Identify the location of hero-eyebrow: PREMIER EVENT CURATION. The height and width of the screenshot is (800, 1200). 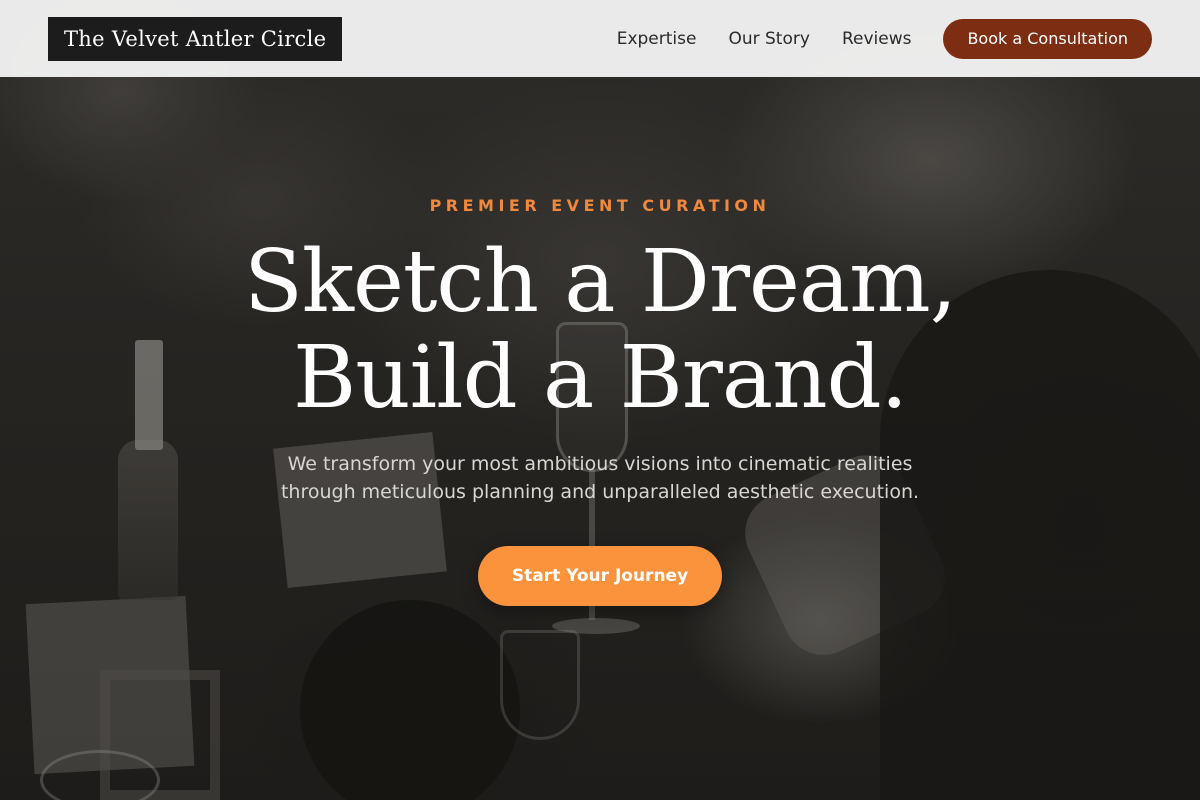
(600, 205).